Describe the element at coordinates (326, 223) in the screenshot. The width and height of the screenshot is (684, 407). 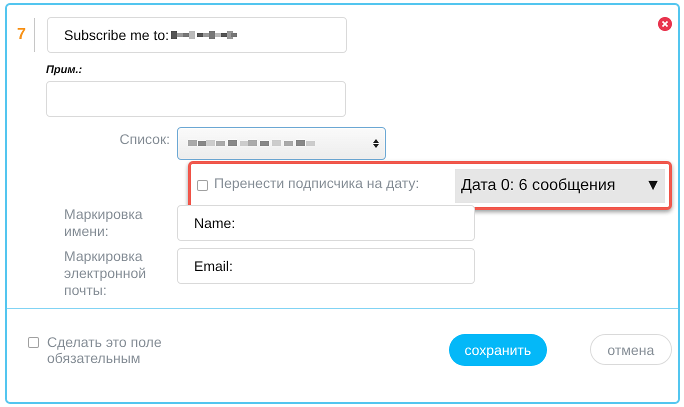
I see `mapping-field: Name:` at that location.